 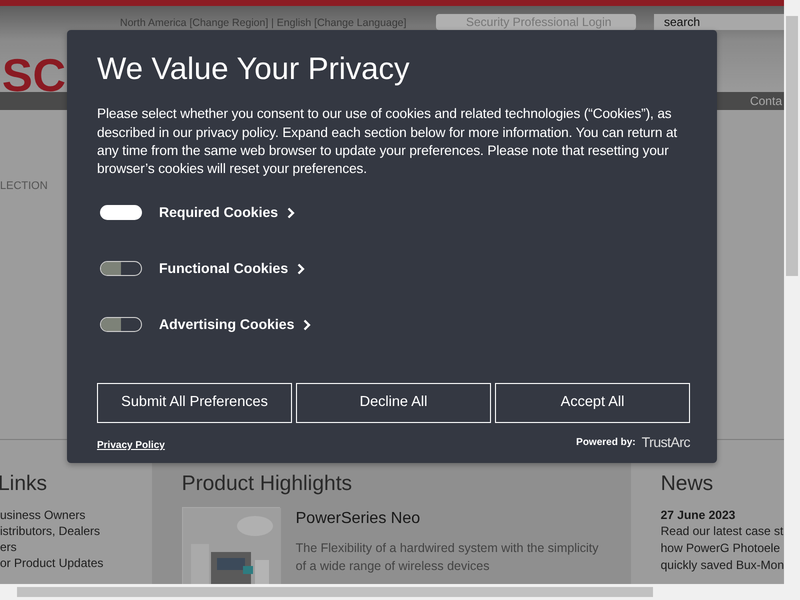 I want to click on section-heading: Product Highlights, so click(x=268, y=484).